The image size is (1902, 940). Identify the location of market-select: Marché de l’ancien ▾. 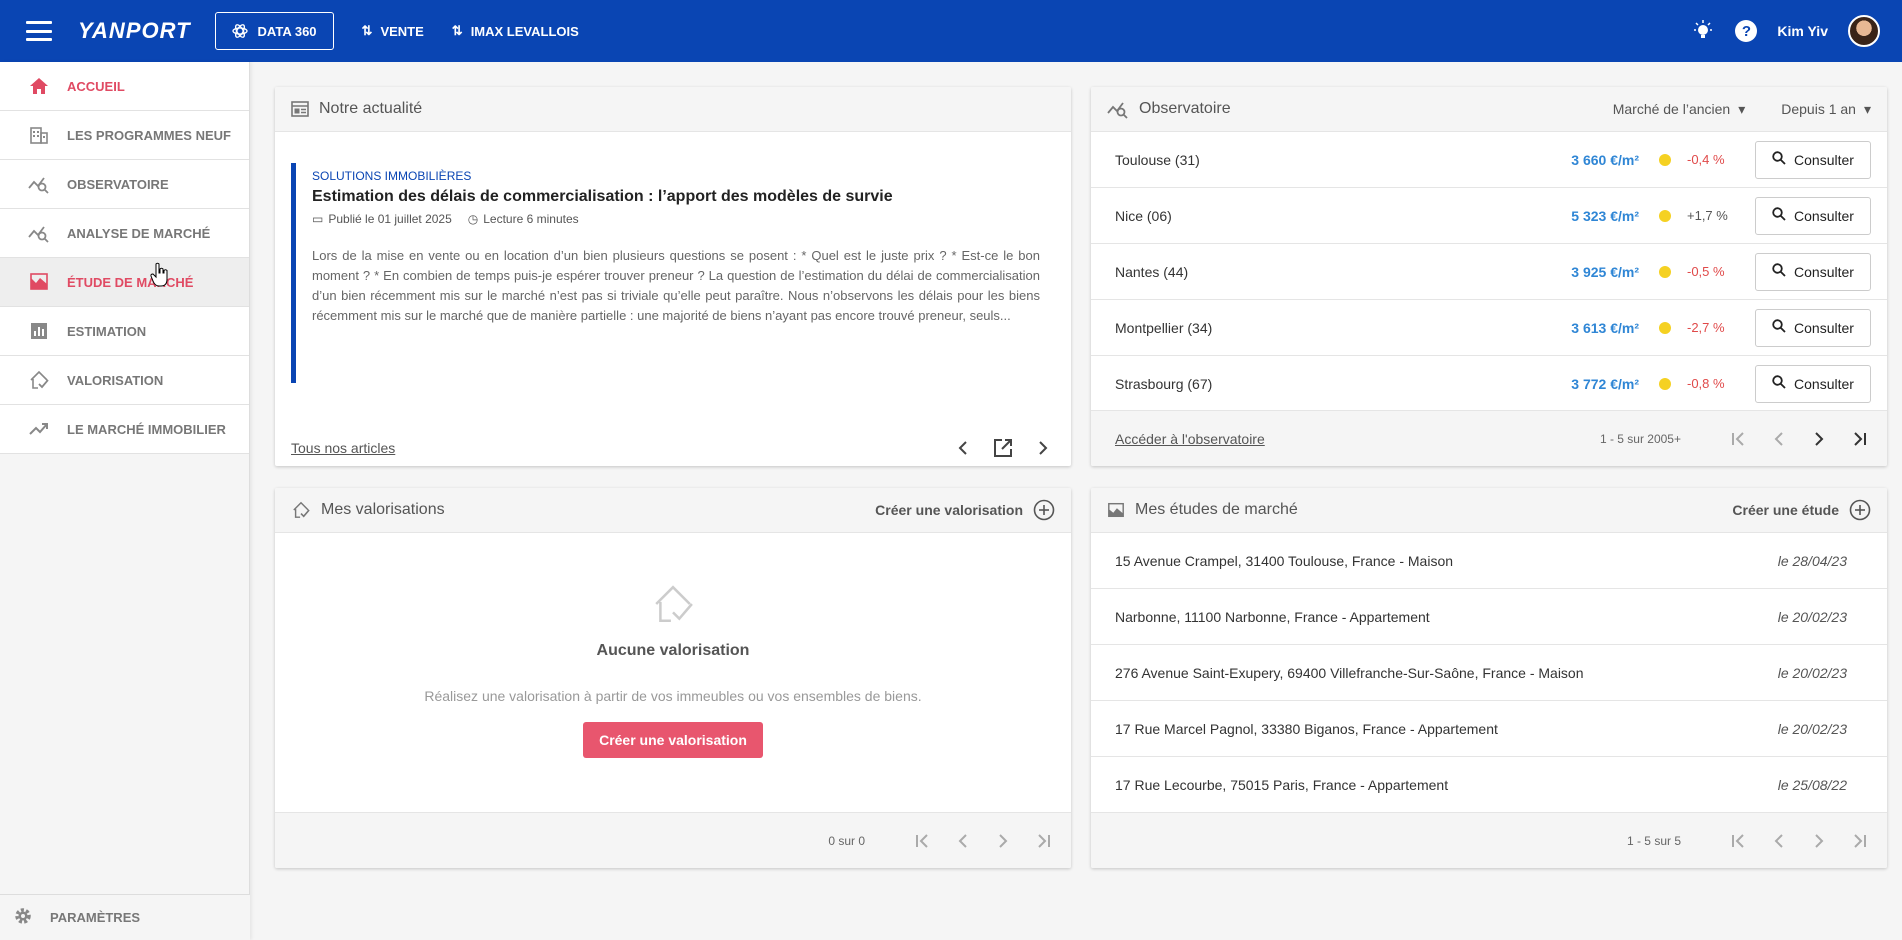
(1679, 109).